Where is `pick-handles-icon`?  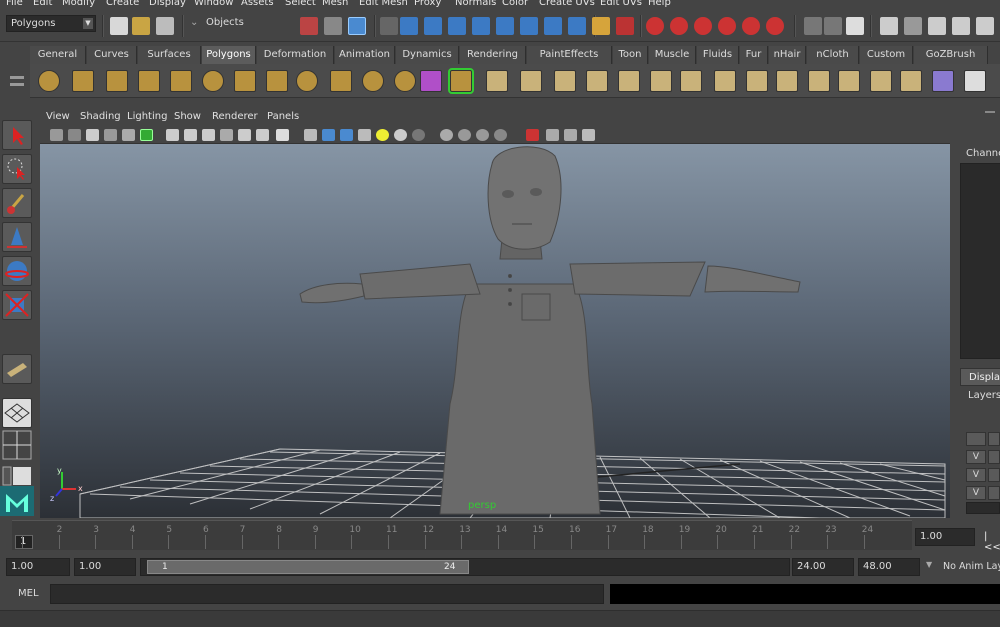 pick-handles-icon is located at coordinates (409, 26).